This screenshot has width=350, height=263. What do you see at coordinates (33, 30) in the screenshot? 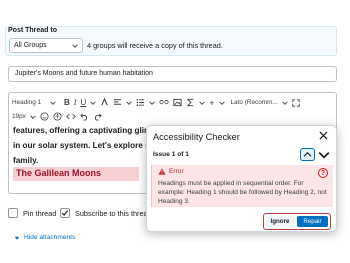
I see `post-thread-label: Post Thread to` at bounding box center [33, 30].